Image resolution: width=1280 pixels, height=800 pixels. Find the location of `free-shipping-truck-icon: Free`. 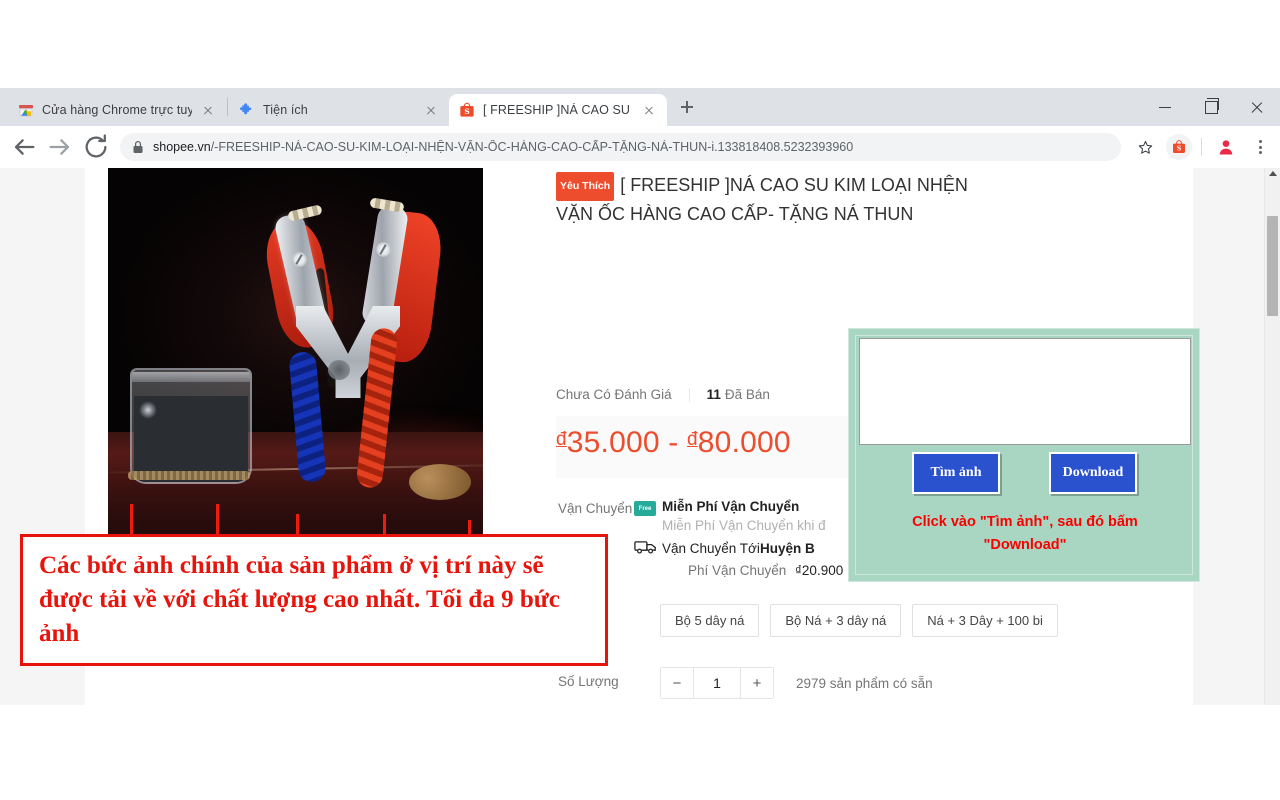

free-shipping-truck-icon: Free is located at coordinates (645, 508).